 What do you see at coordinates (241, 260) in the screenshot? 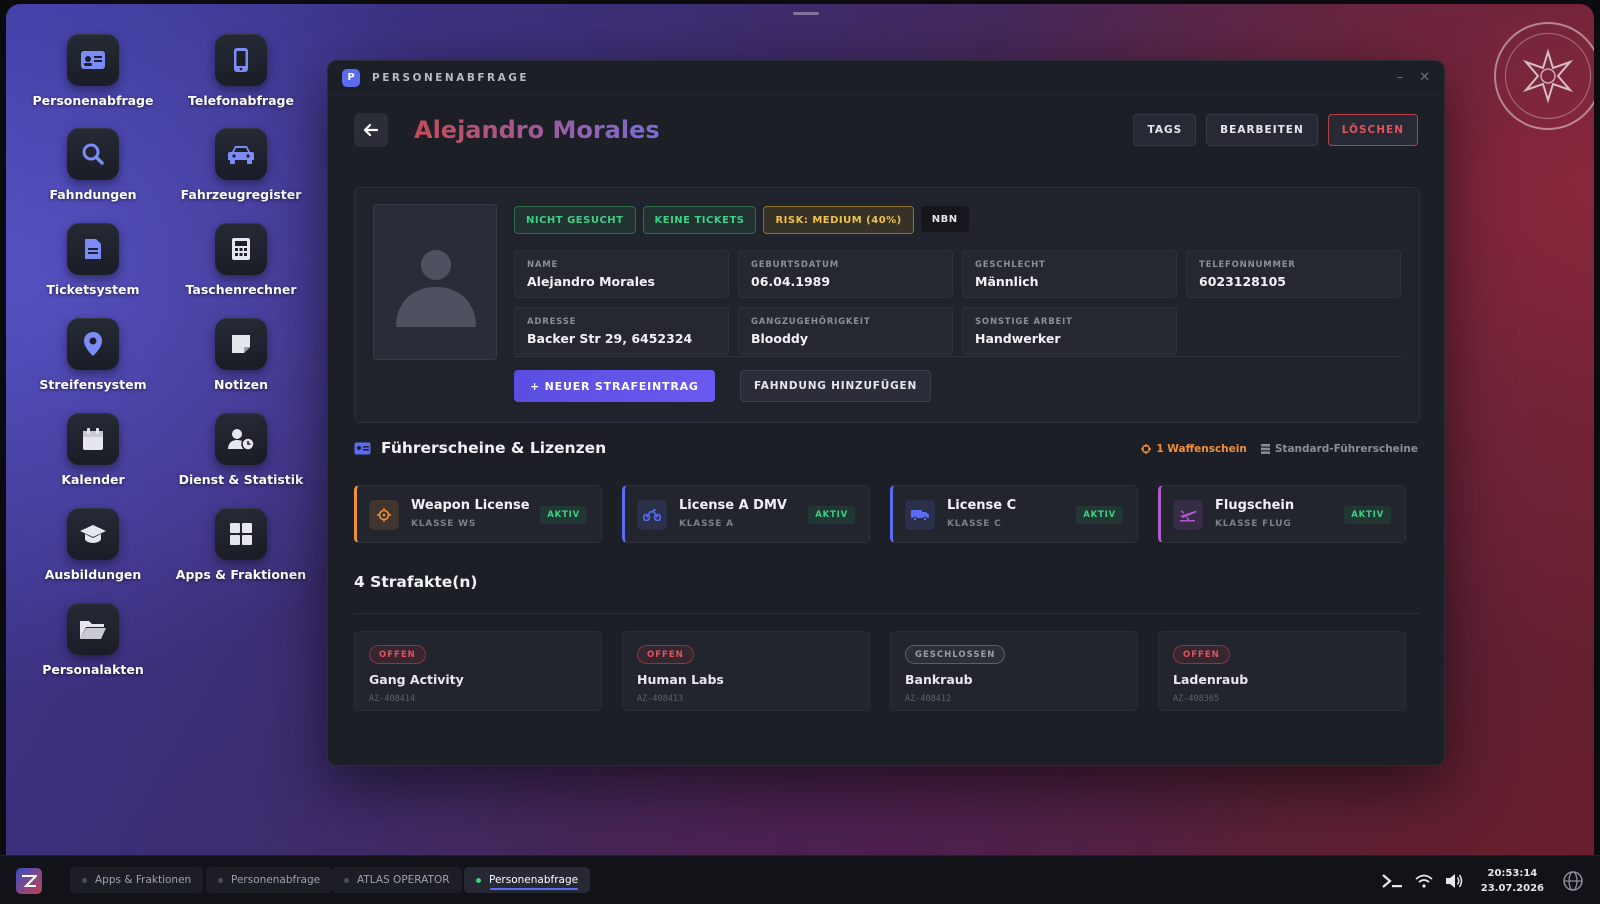
I see `desktop-icon-taschenrechner: Taschenrechner` at bounding box center [241, 260].